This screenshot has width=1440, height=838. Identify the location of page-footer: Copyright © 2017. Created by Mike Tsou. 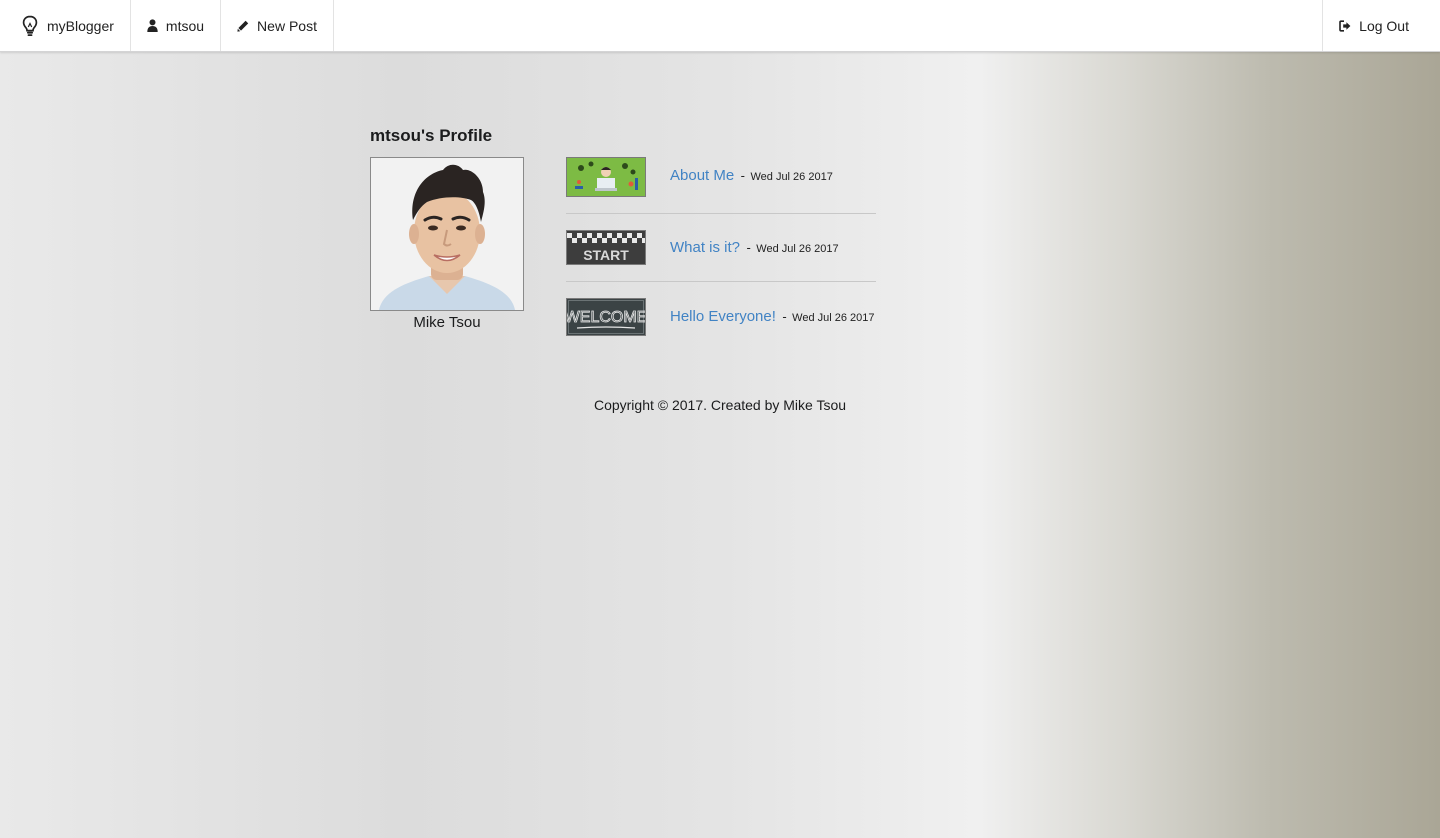
(720, 405).